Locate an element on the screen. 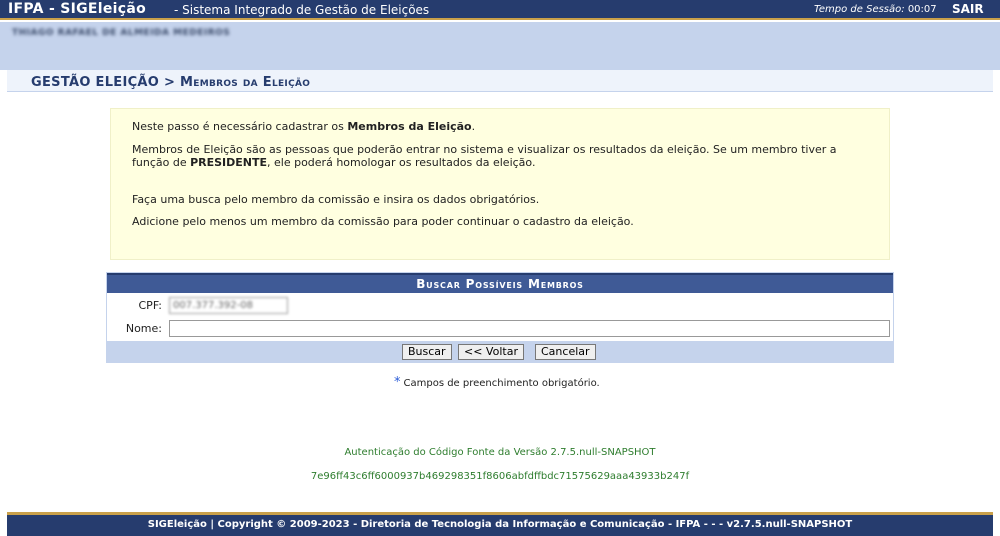 The width and height of the screenshot is (1000, 536). info-line-1-text: Neste passo é necessário cadastrar os is located at coordinates (240, 126).